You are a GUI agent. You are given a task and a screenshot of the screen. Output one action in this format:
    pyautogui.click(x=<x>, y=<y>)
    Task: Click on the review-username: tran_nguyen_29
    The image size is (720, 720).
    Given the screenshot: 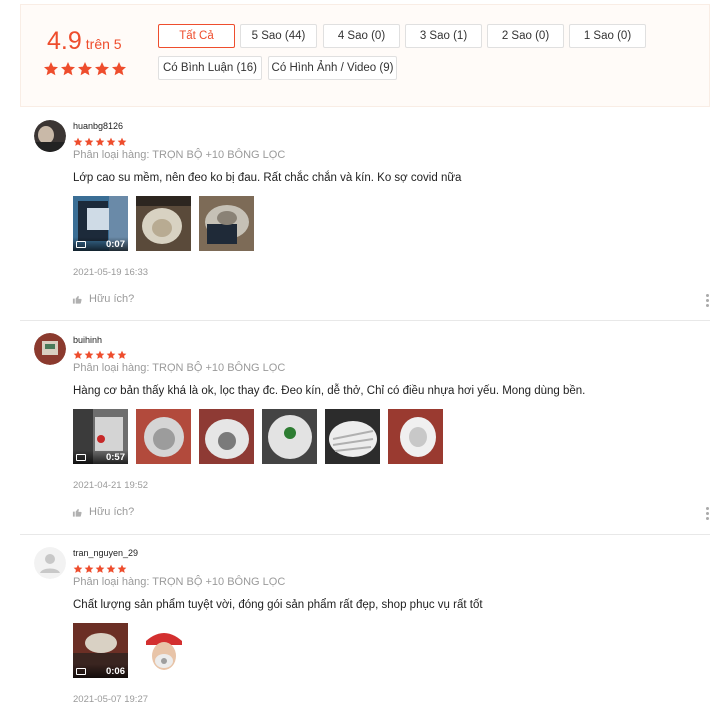 What is the action you would take?
    pyautogui.click(x=105, y=553)
    